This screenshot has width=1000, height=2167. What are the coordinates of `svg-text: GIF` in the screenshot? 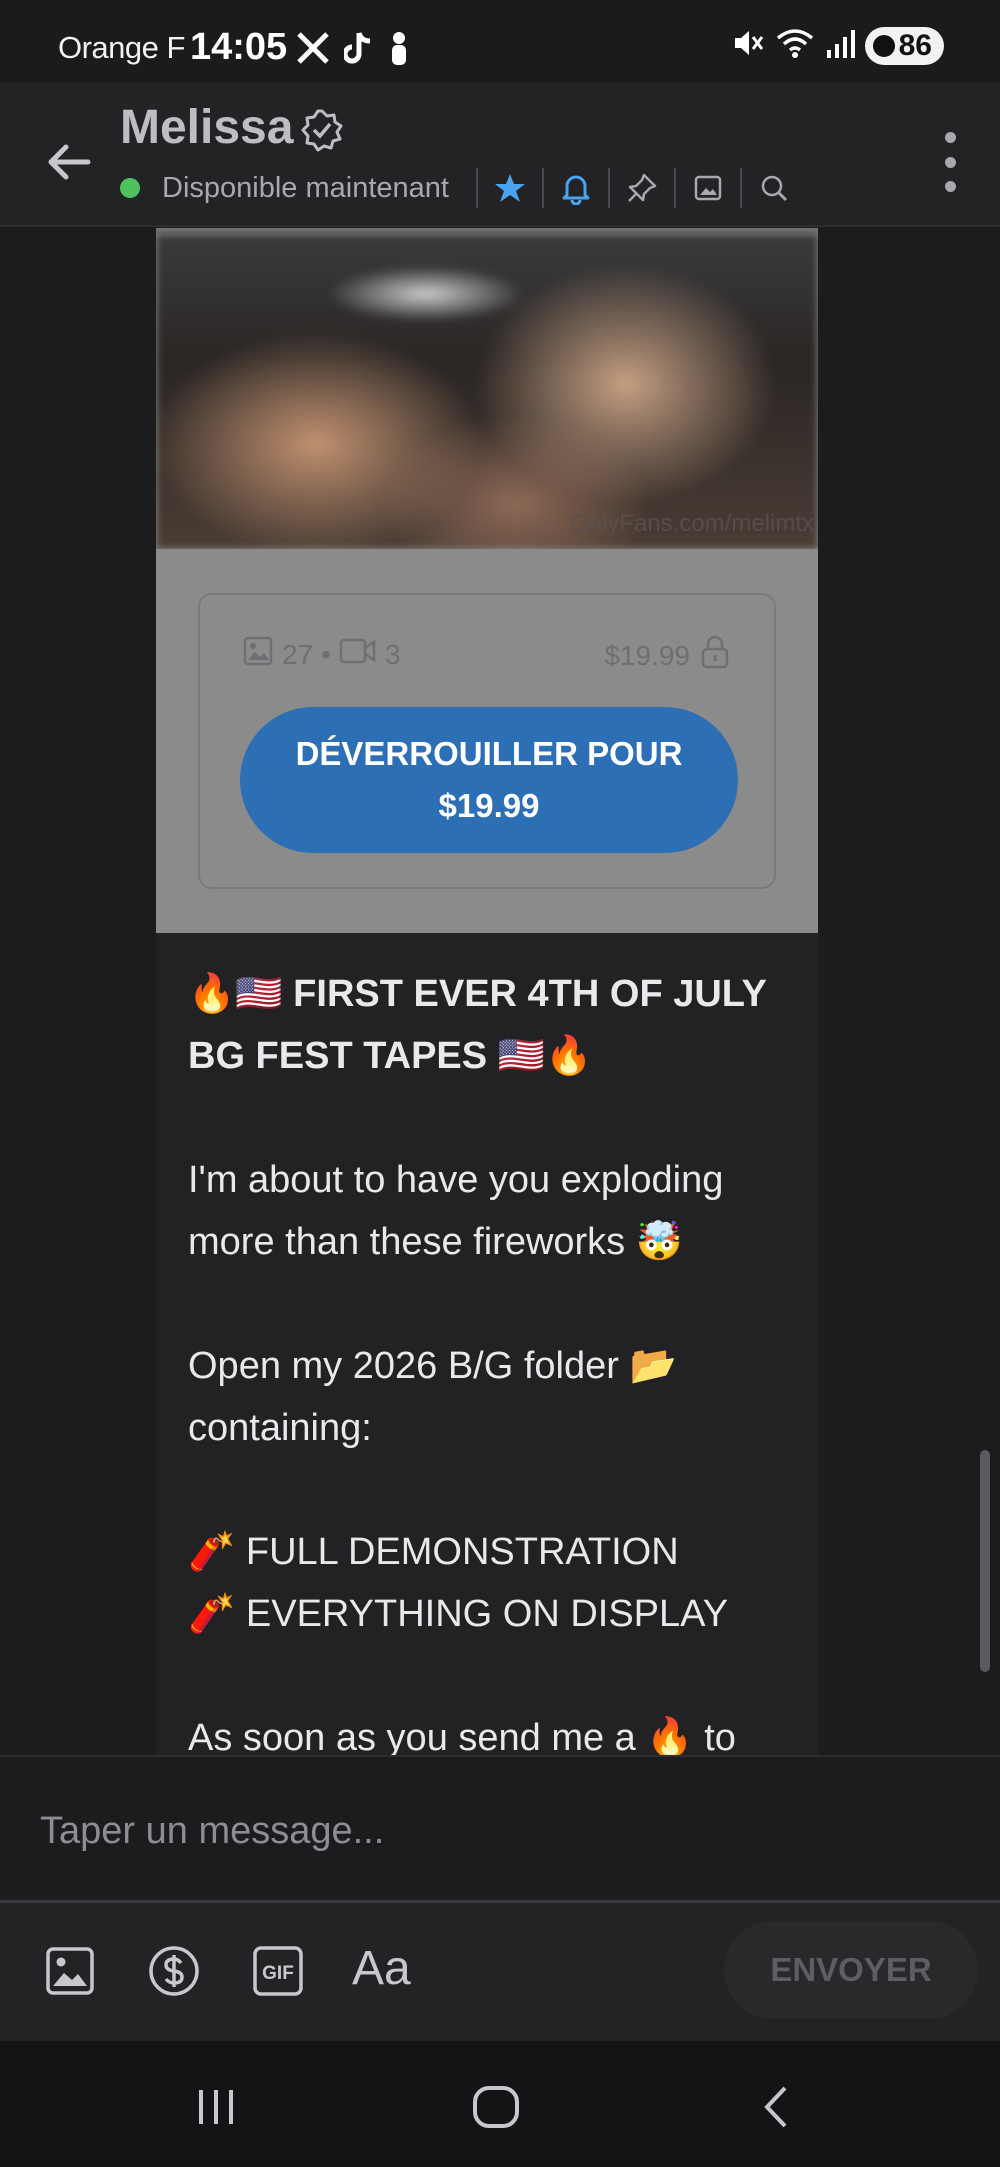 It's located at (278, 1973).